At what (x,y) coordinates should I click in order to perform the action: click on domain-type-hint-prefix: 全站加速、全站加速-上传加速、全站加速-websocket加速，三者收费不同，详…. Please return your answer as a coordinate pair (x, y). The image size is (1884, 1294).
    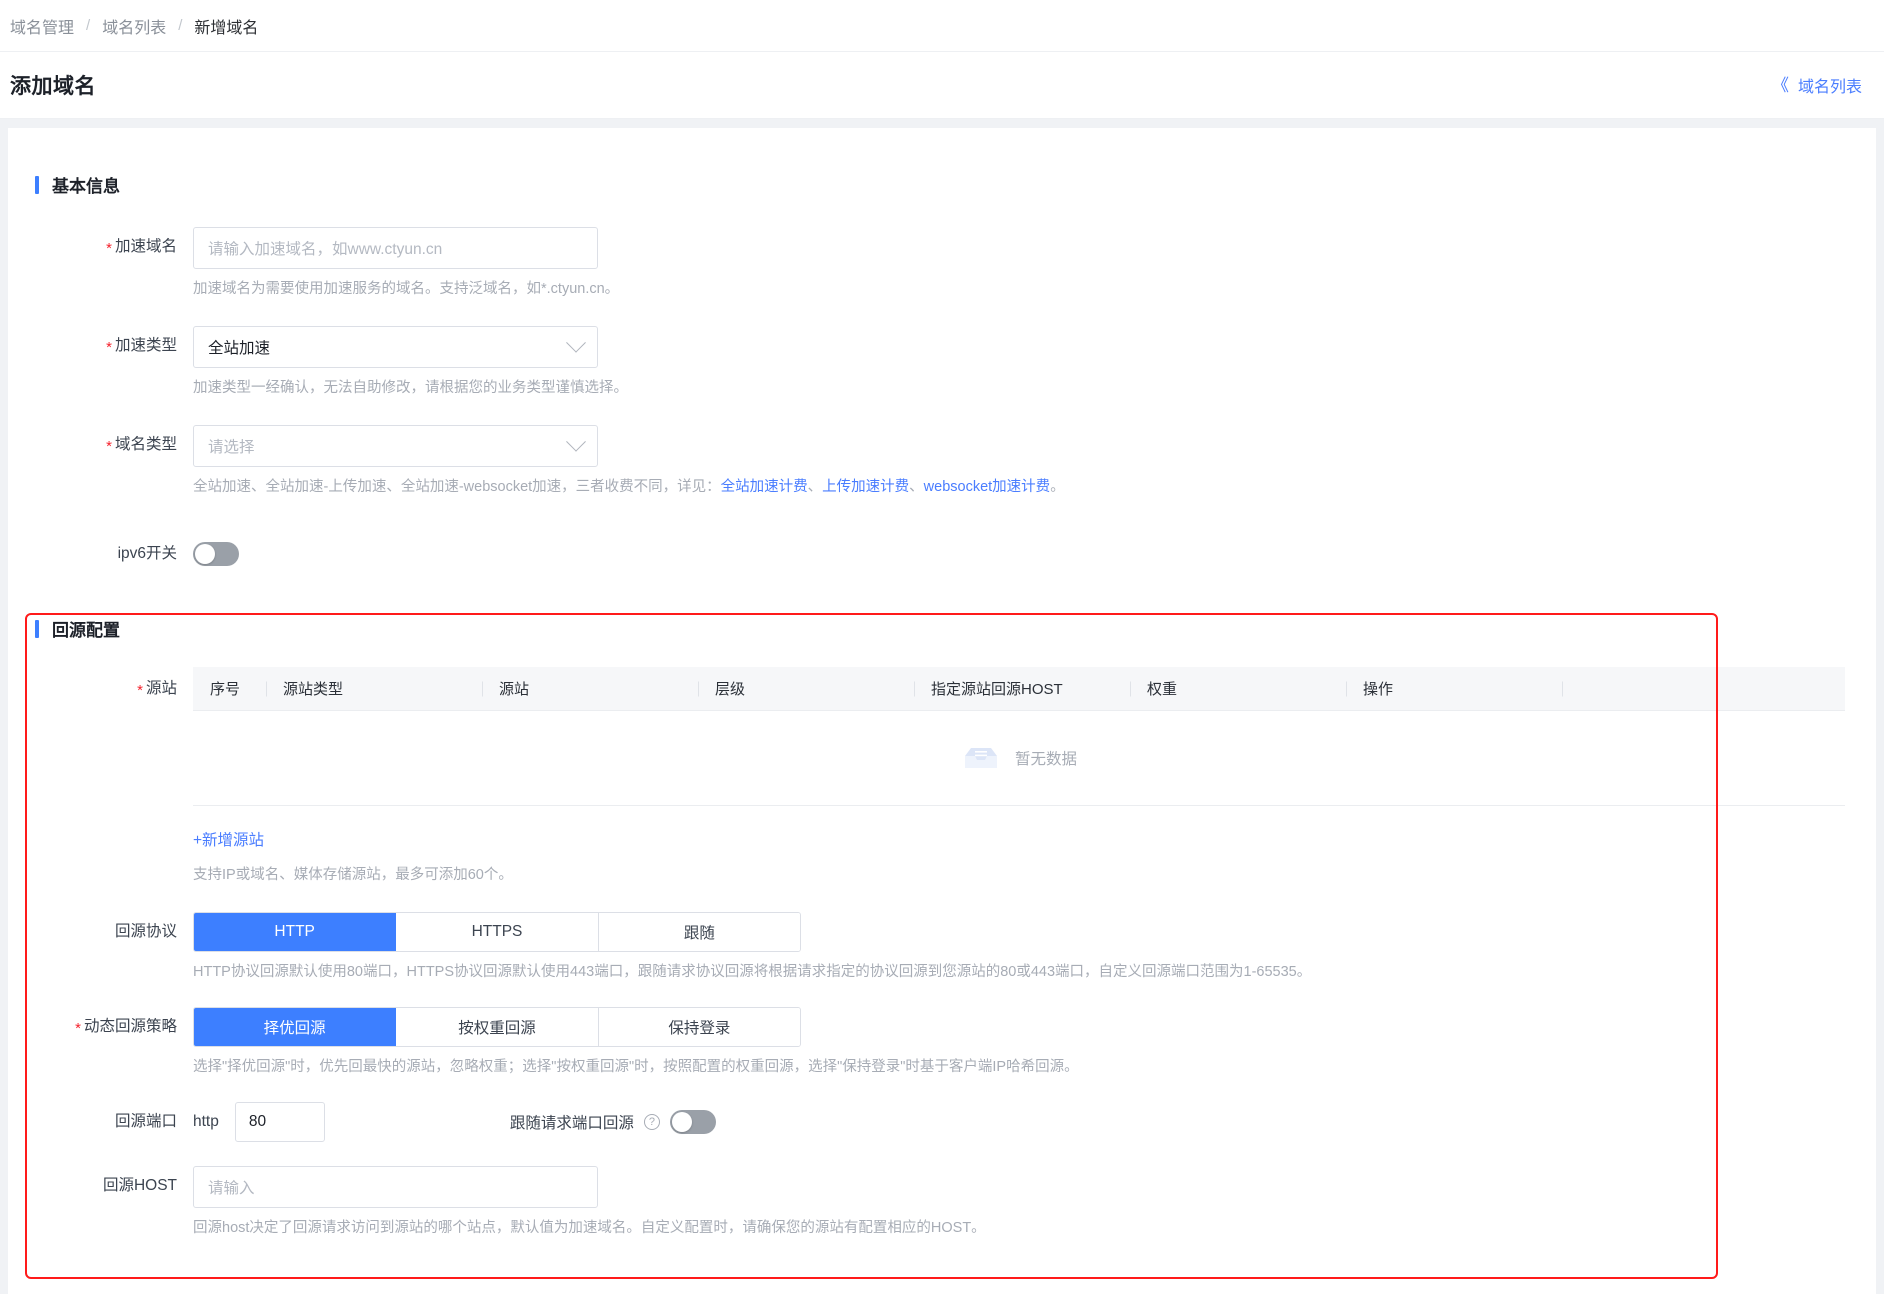
    Looking at the image, I should click on (457, 487).